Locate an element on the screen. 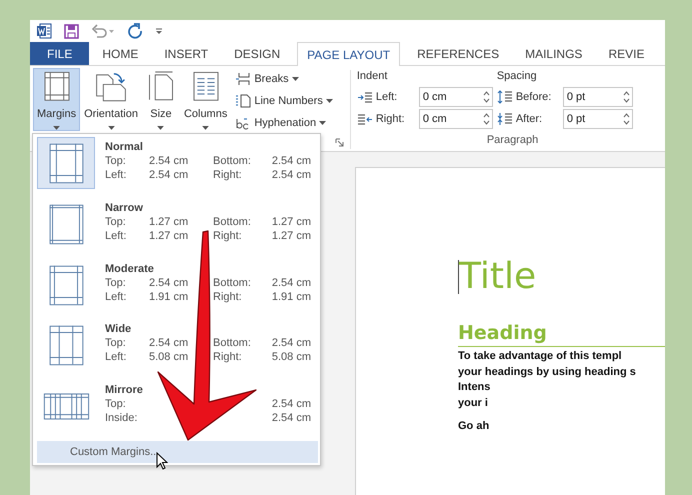 This screenshot has height=495, width=692. field-label: Before: is located at coordinates (534, 97).